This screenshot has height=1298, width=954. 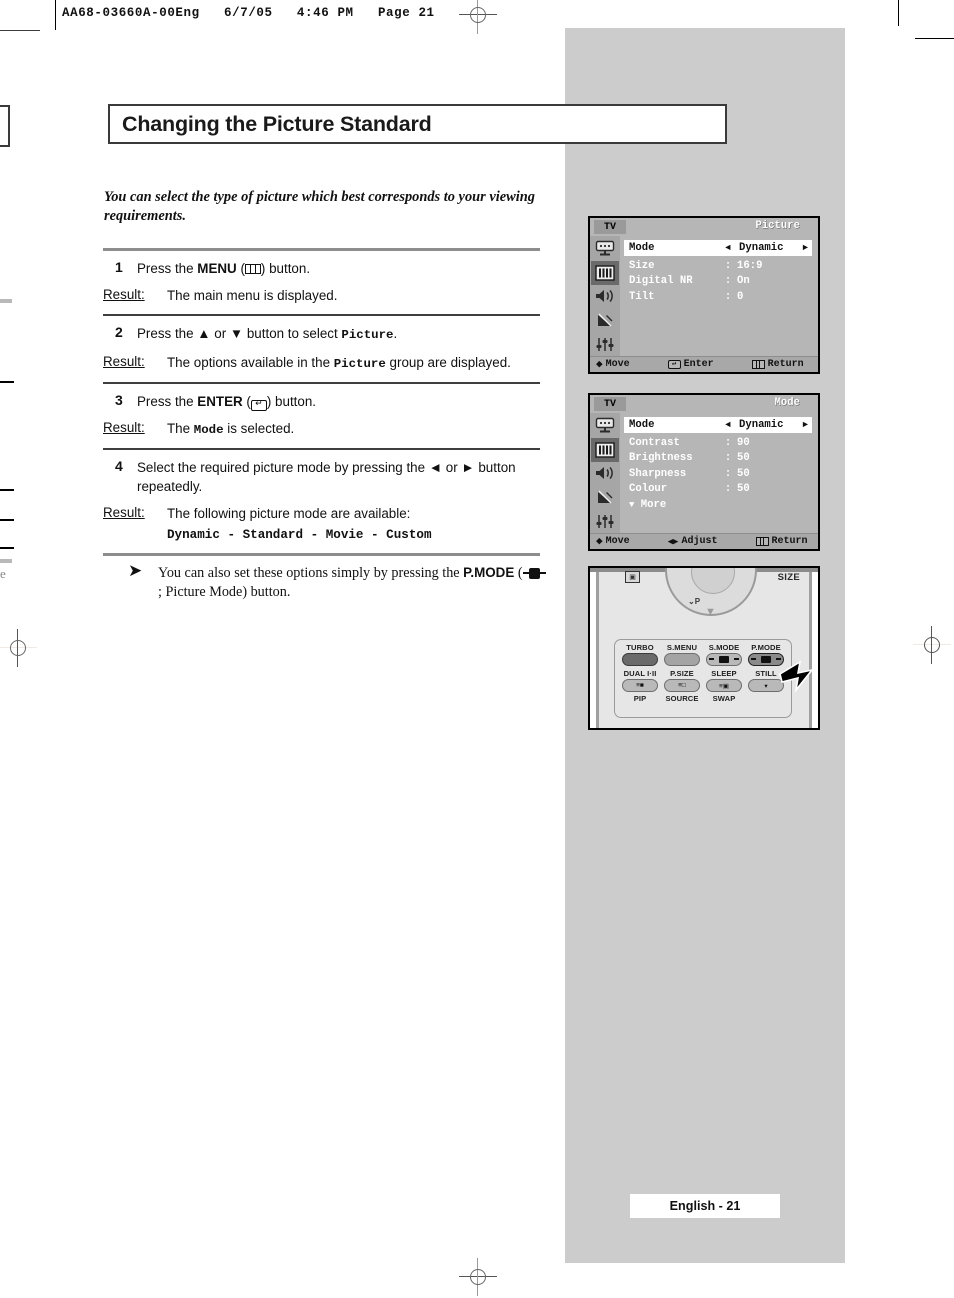 What do you see at coordinates (766, 659) in the screenshot?
I see `picture-mode-icon` at bounding box center [766, 659].